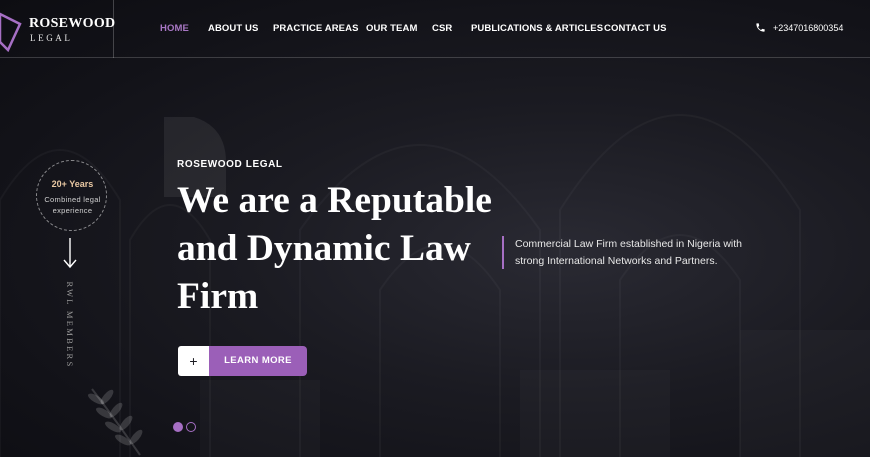 The height and width of the screenshot is (457, 870). What do you see at coordinates (72, 205) in the screenshot?
I see `badge-description: Combined legal experience` at bounding box center [72, 205].